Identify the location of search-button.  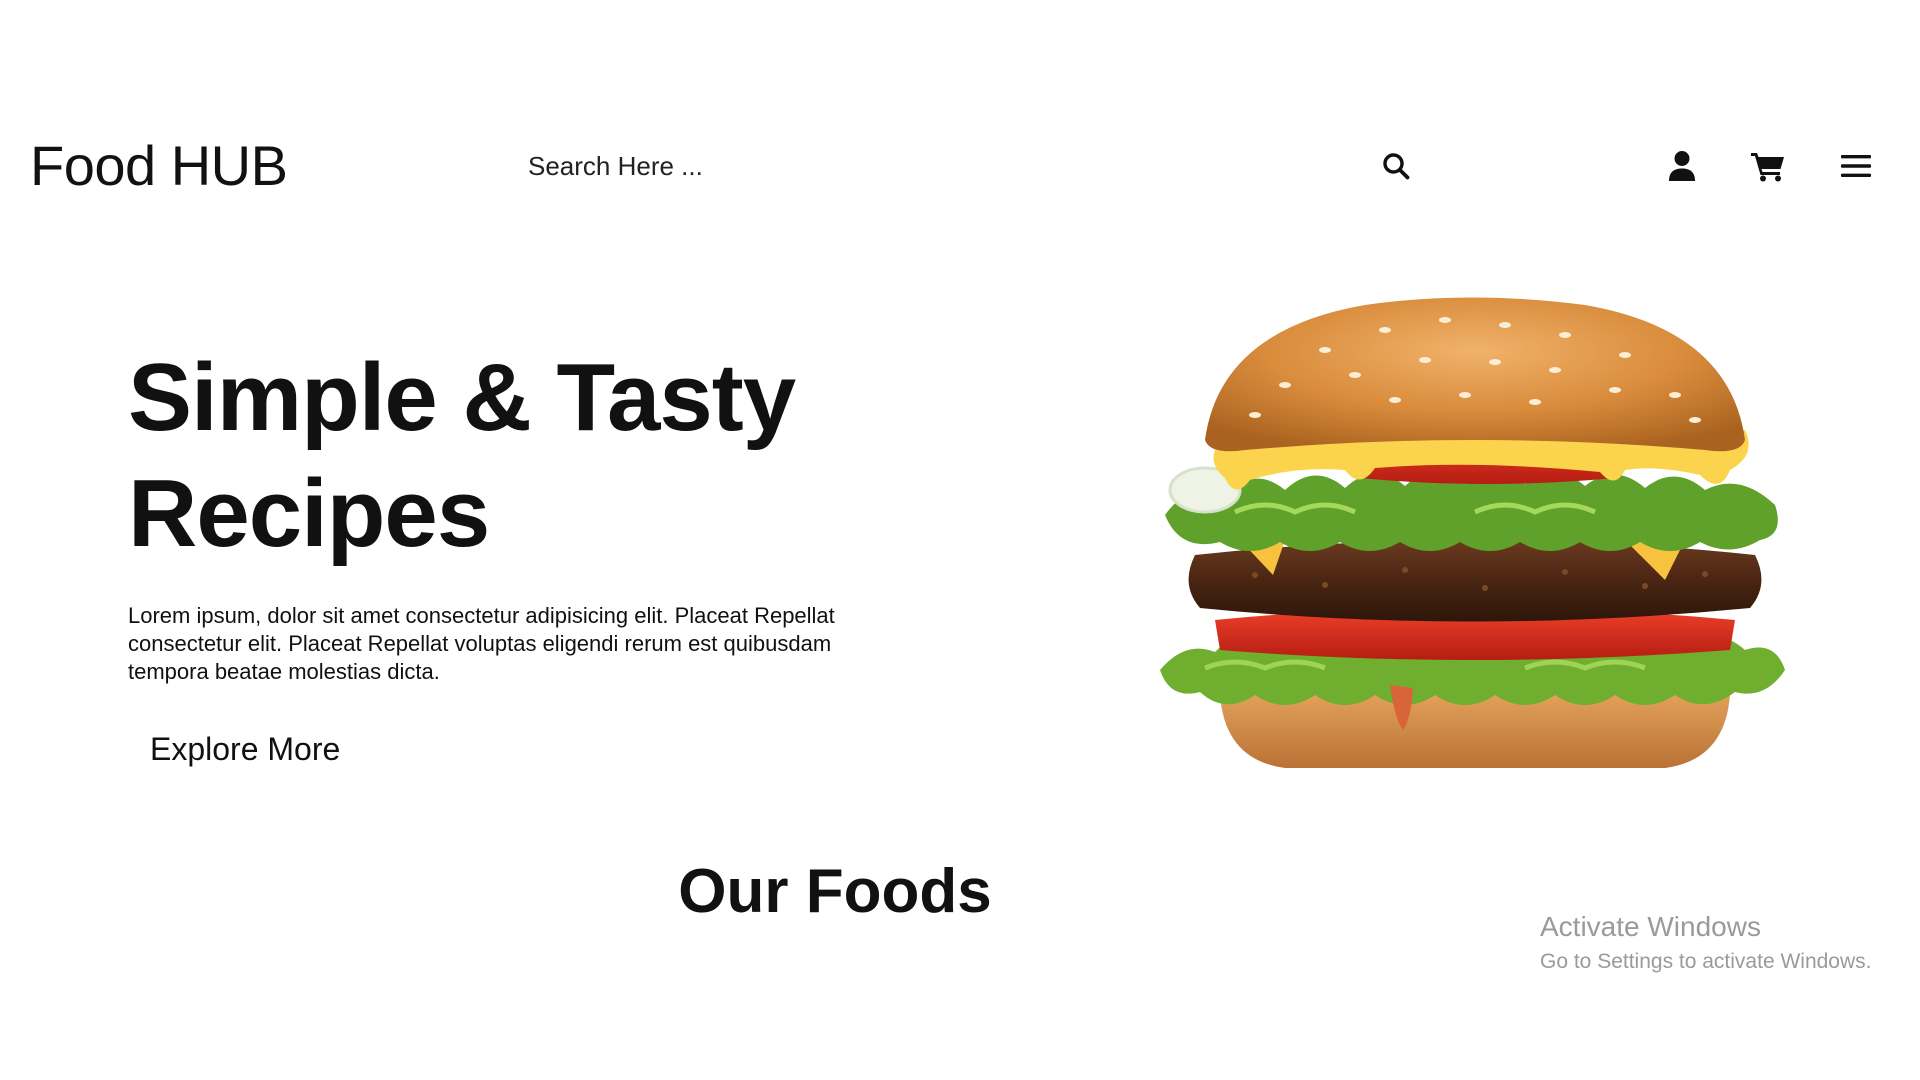
(1396, 166).